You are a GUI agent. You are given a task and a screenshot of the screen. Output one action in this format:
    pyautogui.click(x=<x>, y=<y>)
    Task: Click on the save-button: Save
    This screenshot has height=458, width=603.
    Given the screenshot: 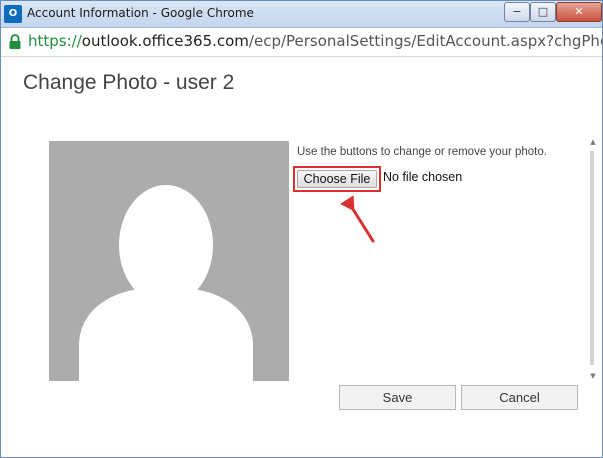 What is the action you would take?
    pyautogui.click(x=397, y=397)
    